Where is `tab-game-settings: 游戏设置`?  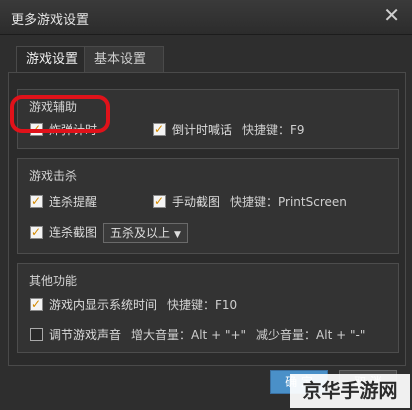
tab-game-settings: 游戏设置 is located at coordinates (54, 59).